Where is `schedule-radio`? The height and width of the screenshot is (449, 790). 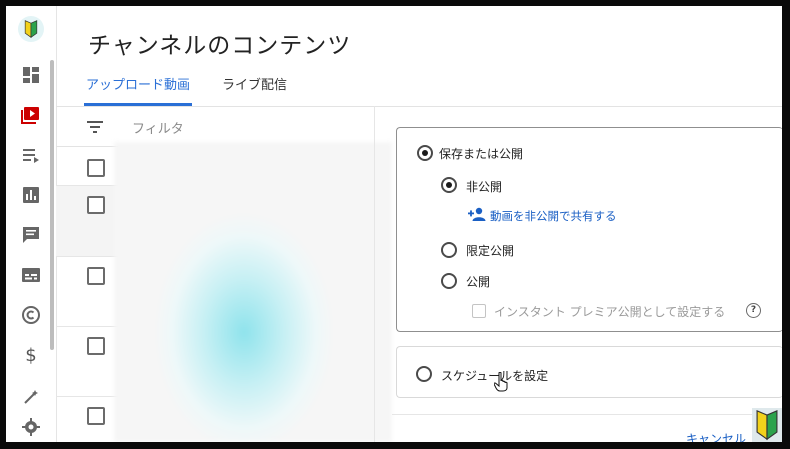
schedule-radio is located at coordinates (424, 374).